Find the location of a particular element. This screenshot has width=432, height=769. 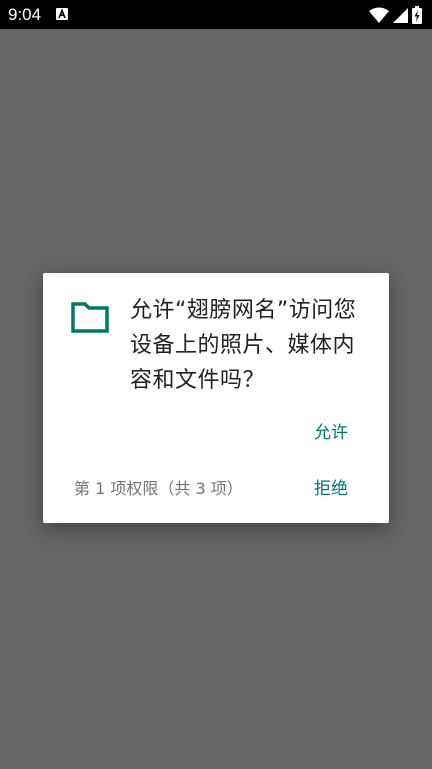

a-icon is located at coordinates (62, 14).